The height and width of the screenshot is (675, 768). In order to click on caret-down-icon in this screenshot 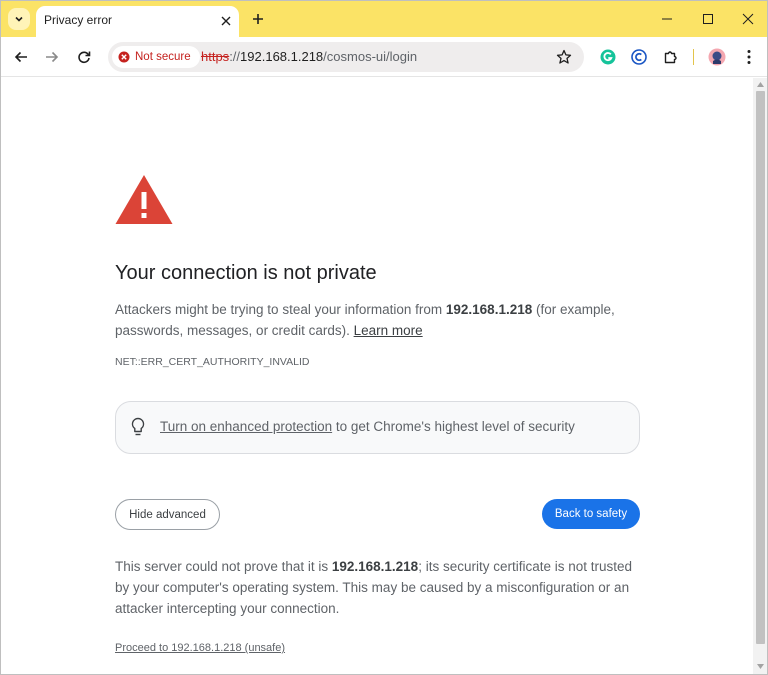, I will do `click(760, 666)`.